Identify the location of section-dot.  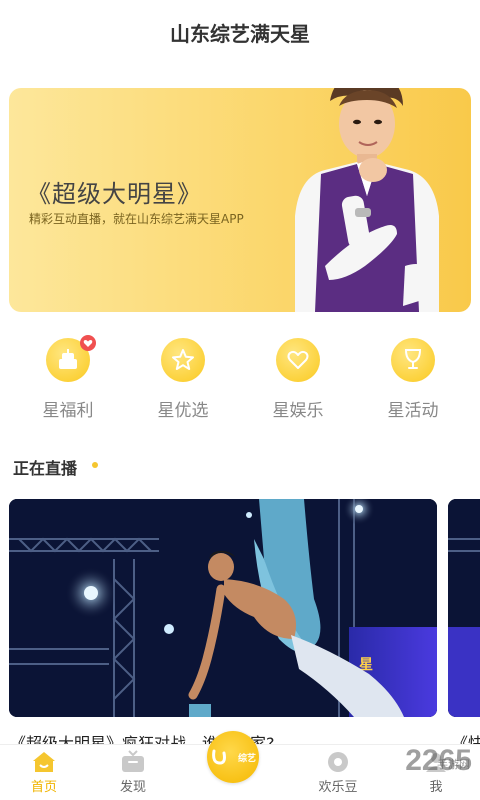
(95, 465).